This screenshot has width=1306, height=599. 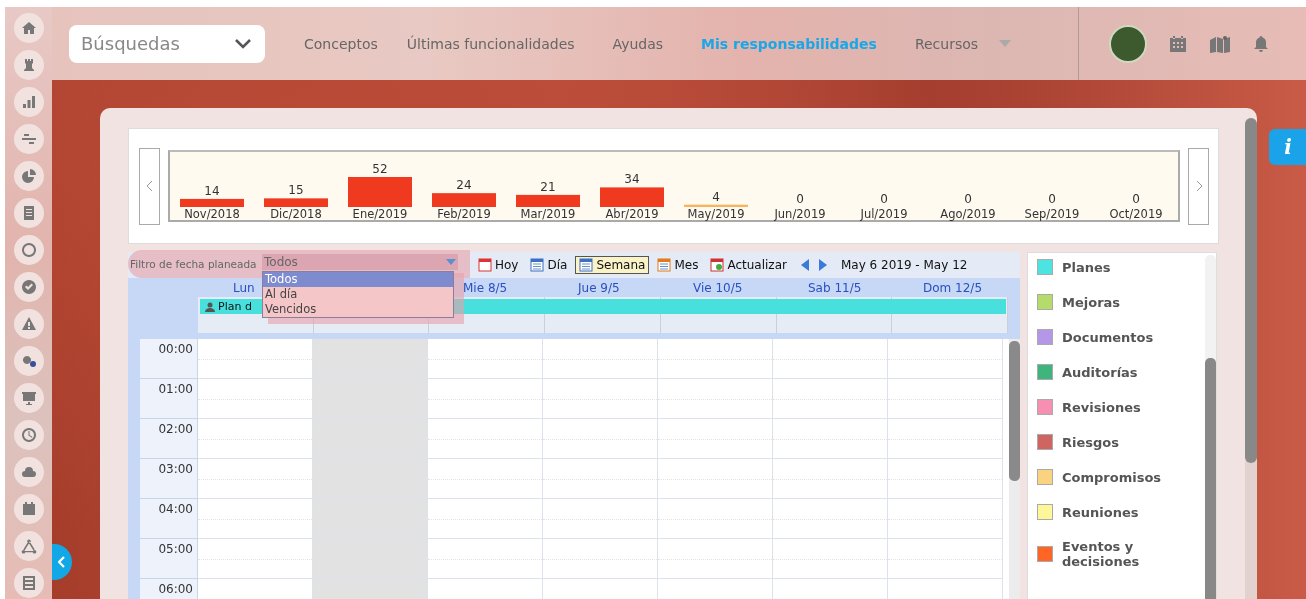 What do you see at coordinates (358, 279) in the screenshot?
I see `dropdown-option: Todos` at bounding box center [358, 279].